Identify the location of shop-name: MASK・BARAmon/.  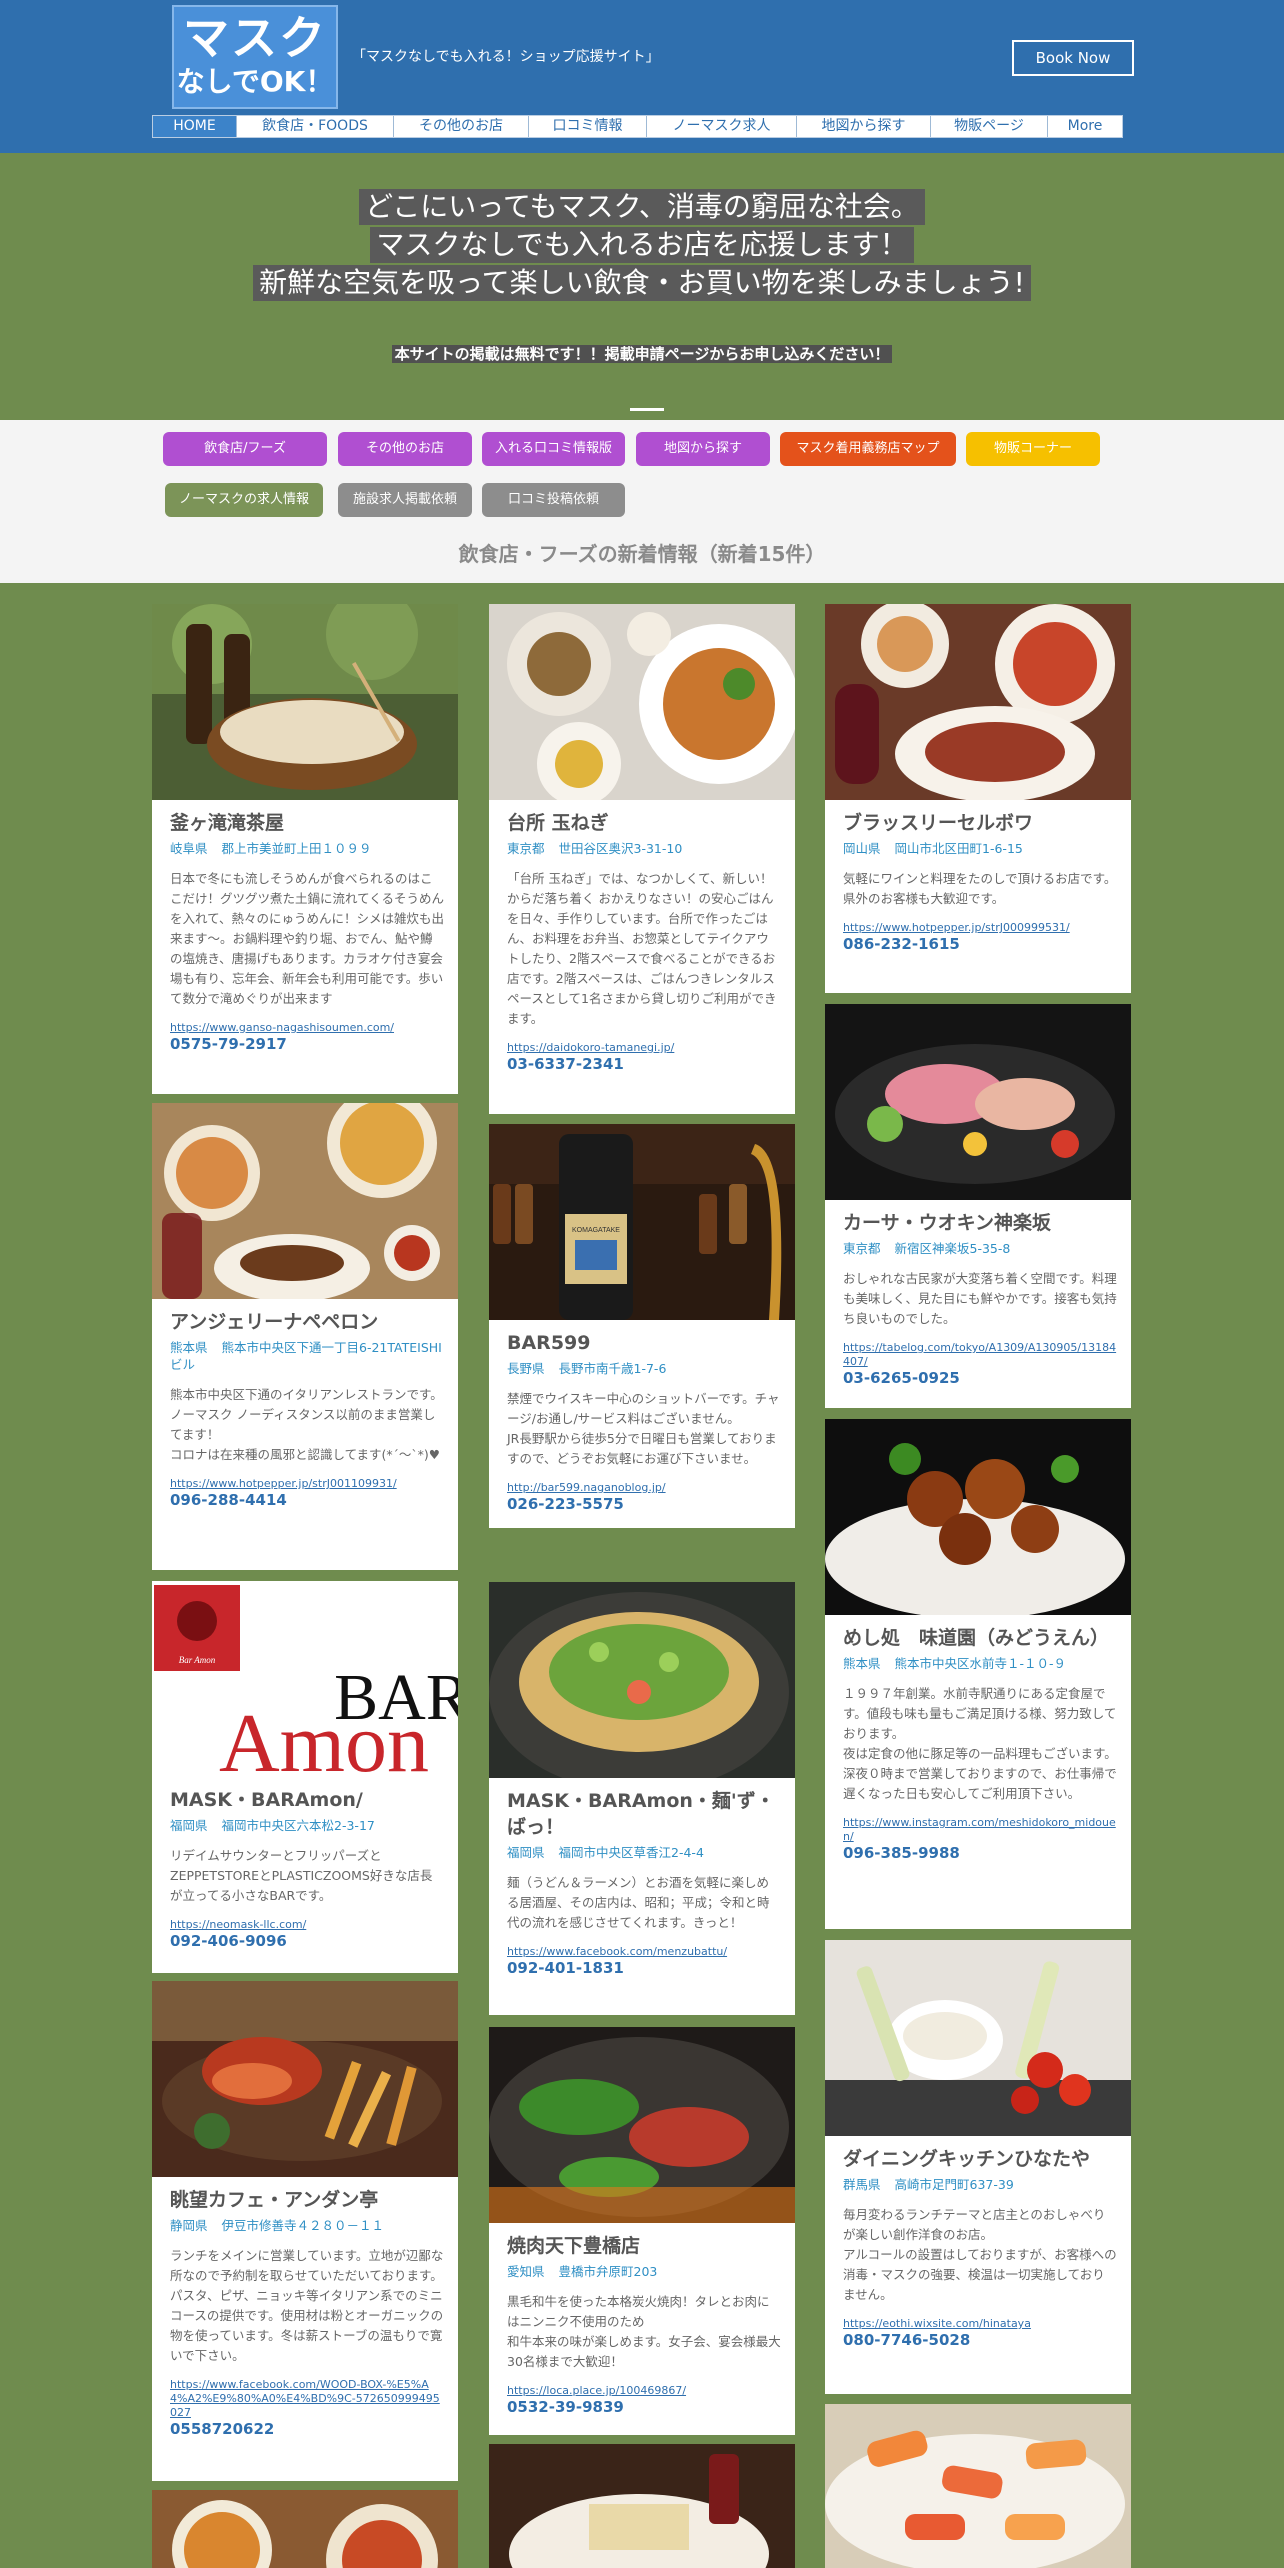
(266, 1800).